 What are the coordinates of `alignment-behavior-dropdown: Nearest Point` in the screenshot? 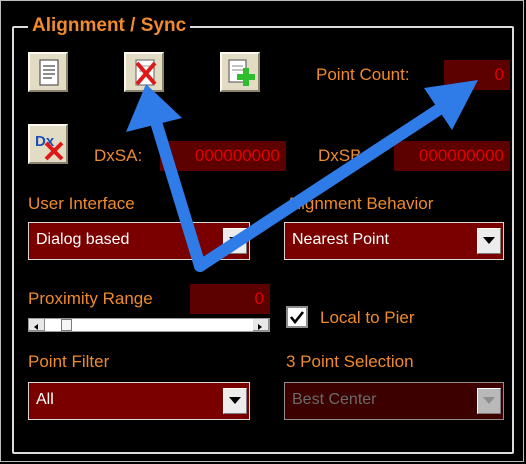 It's located at (394, 241).